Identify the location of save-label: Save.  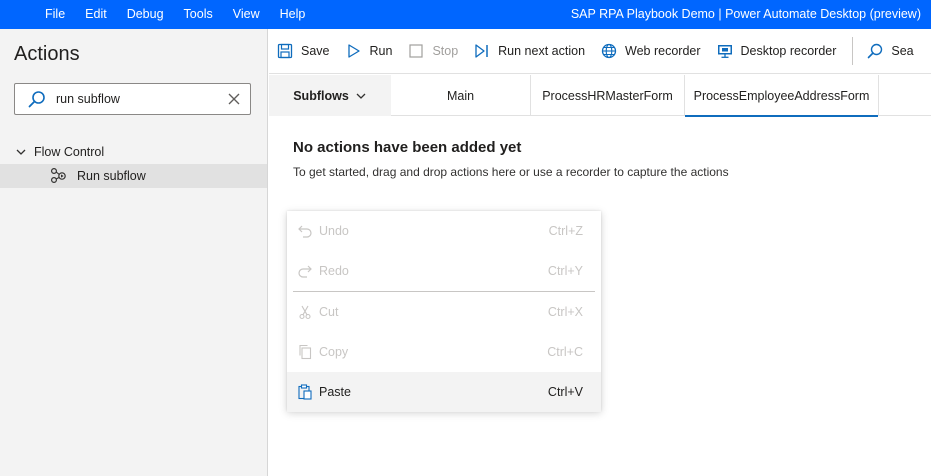
(315, 51).